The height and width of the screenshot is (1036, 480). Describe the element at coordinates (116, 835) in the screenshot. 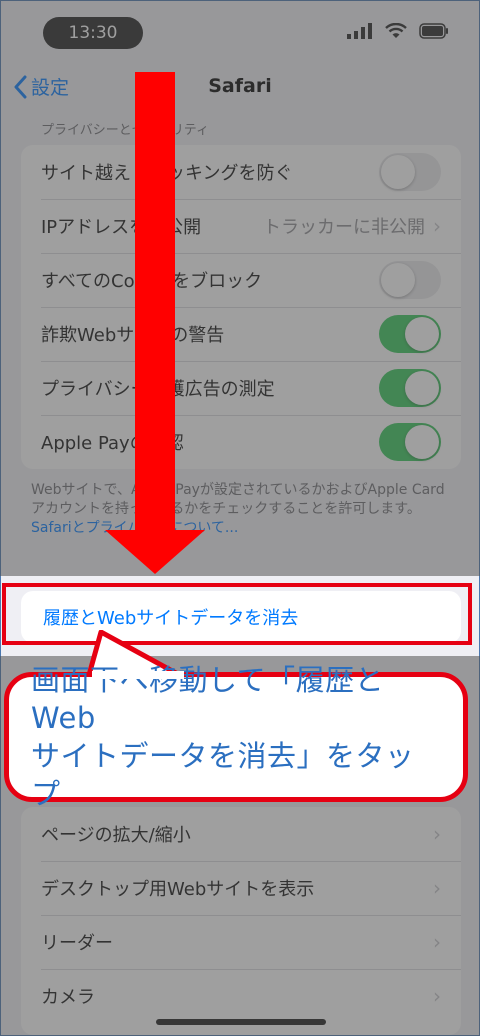

I see `setting-label: ページの拡大/縮小` at that location.